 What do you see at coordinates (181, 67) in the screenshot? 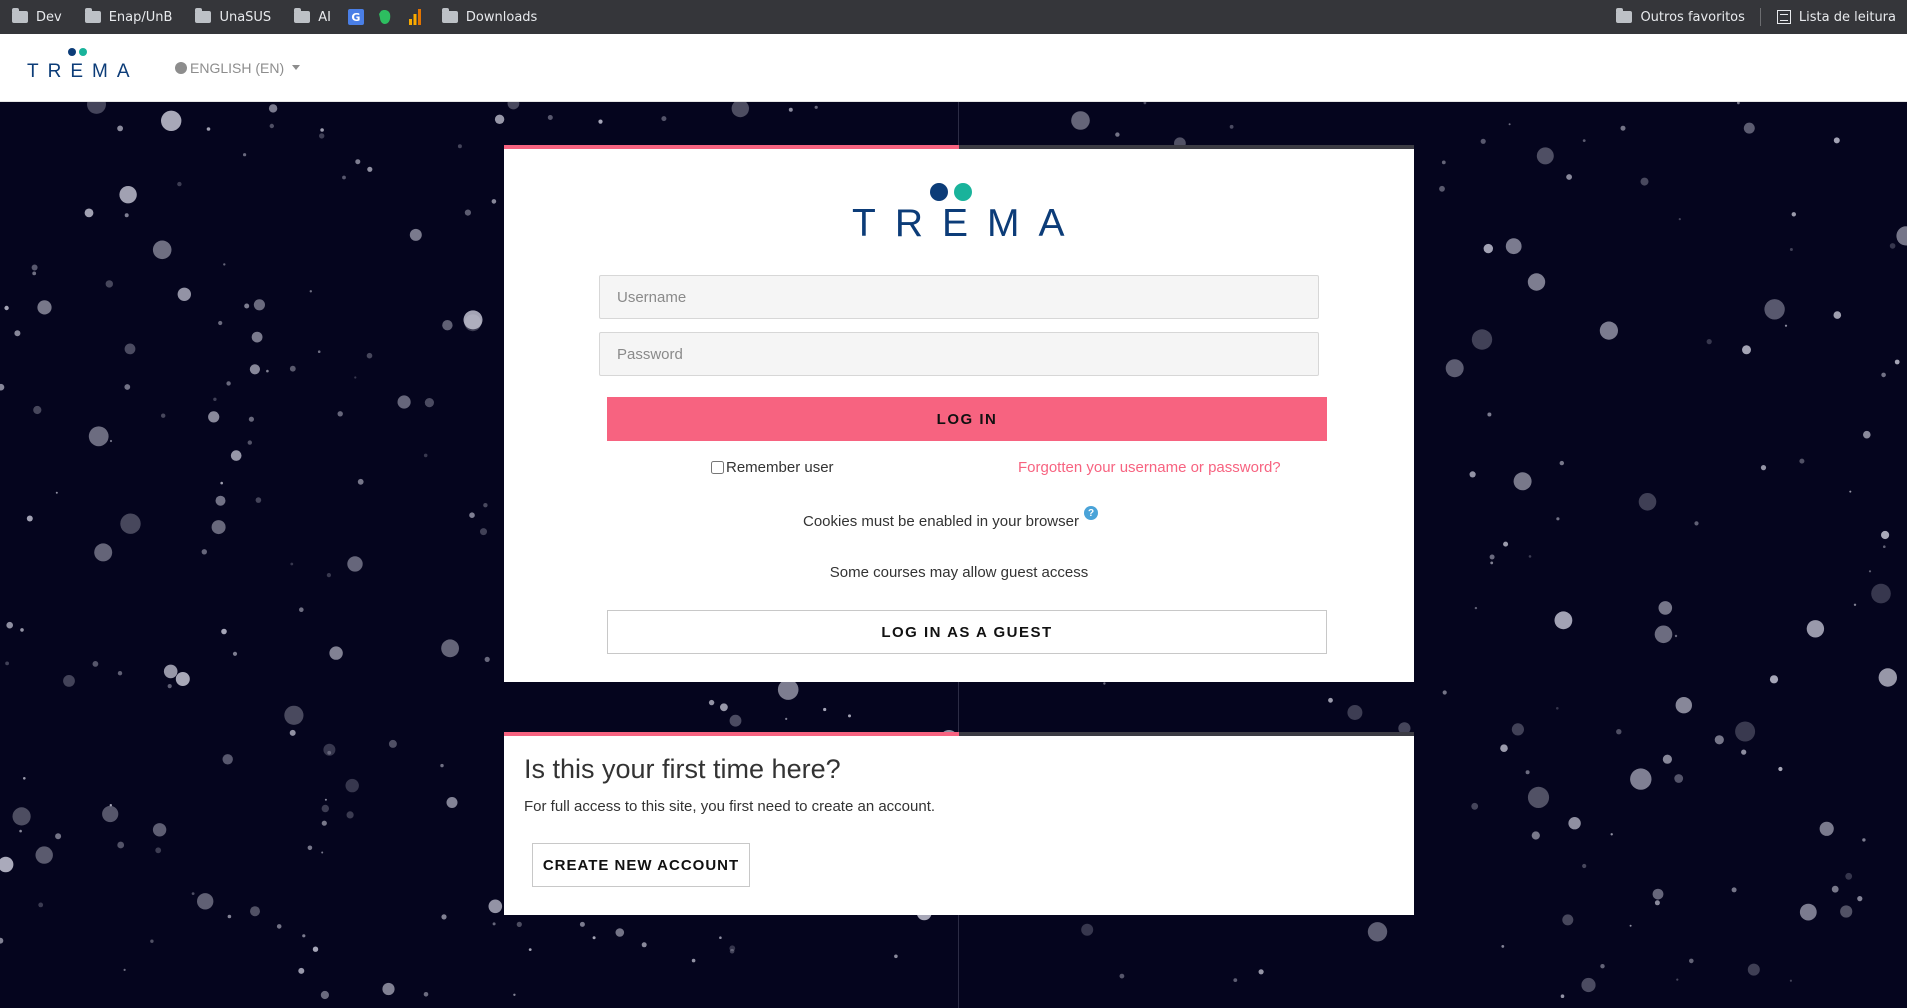
I see `globe-icon` at bounding box center [181, 67].